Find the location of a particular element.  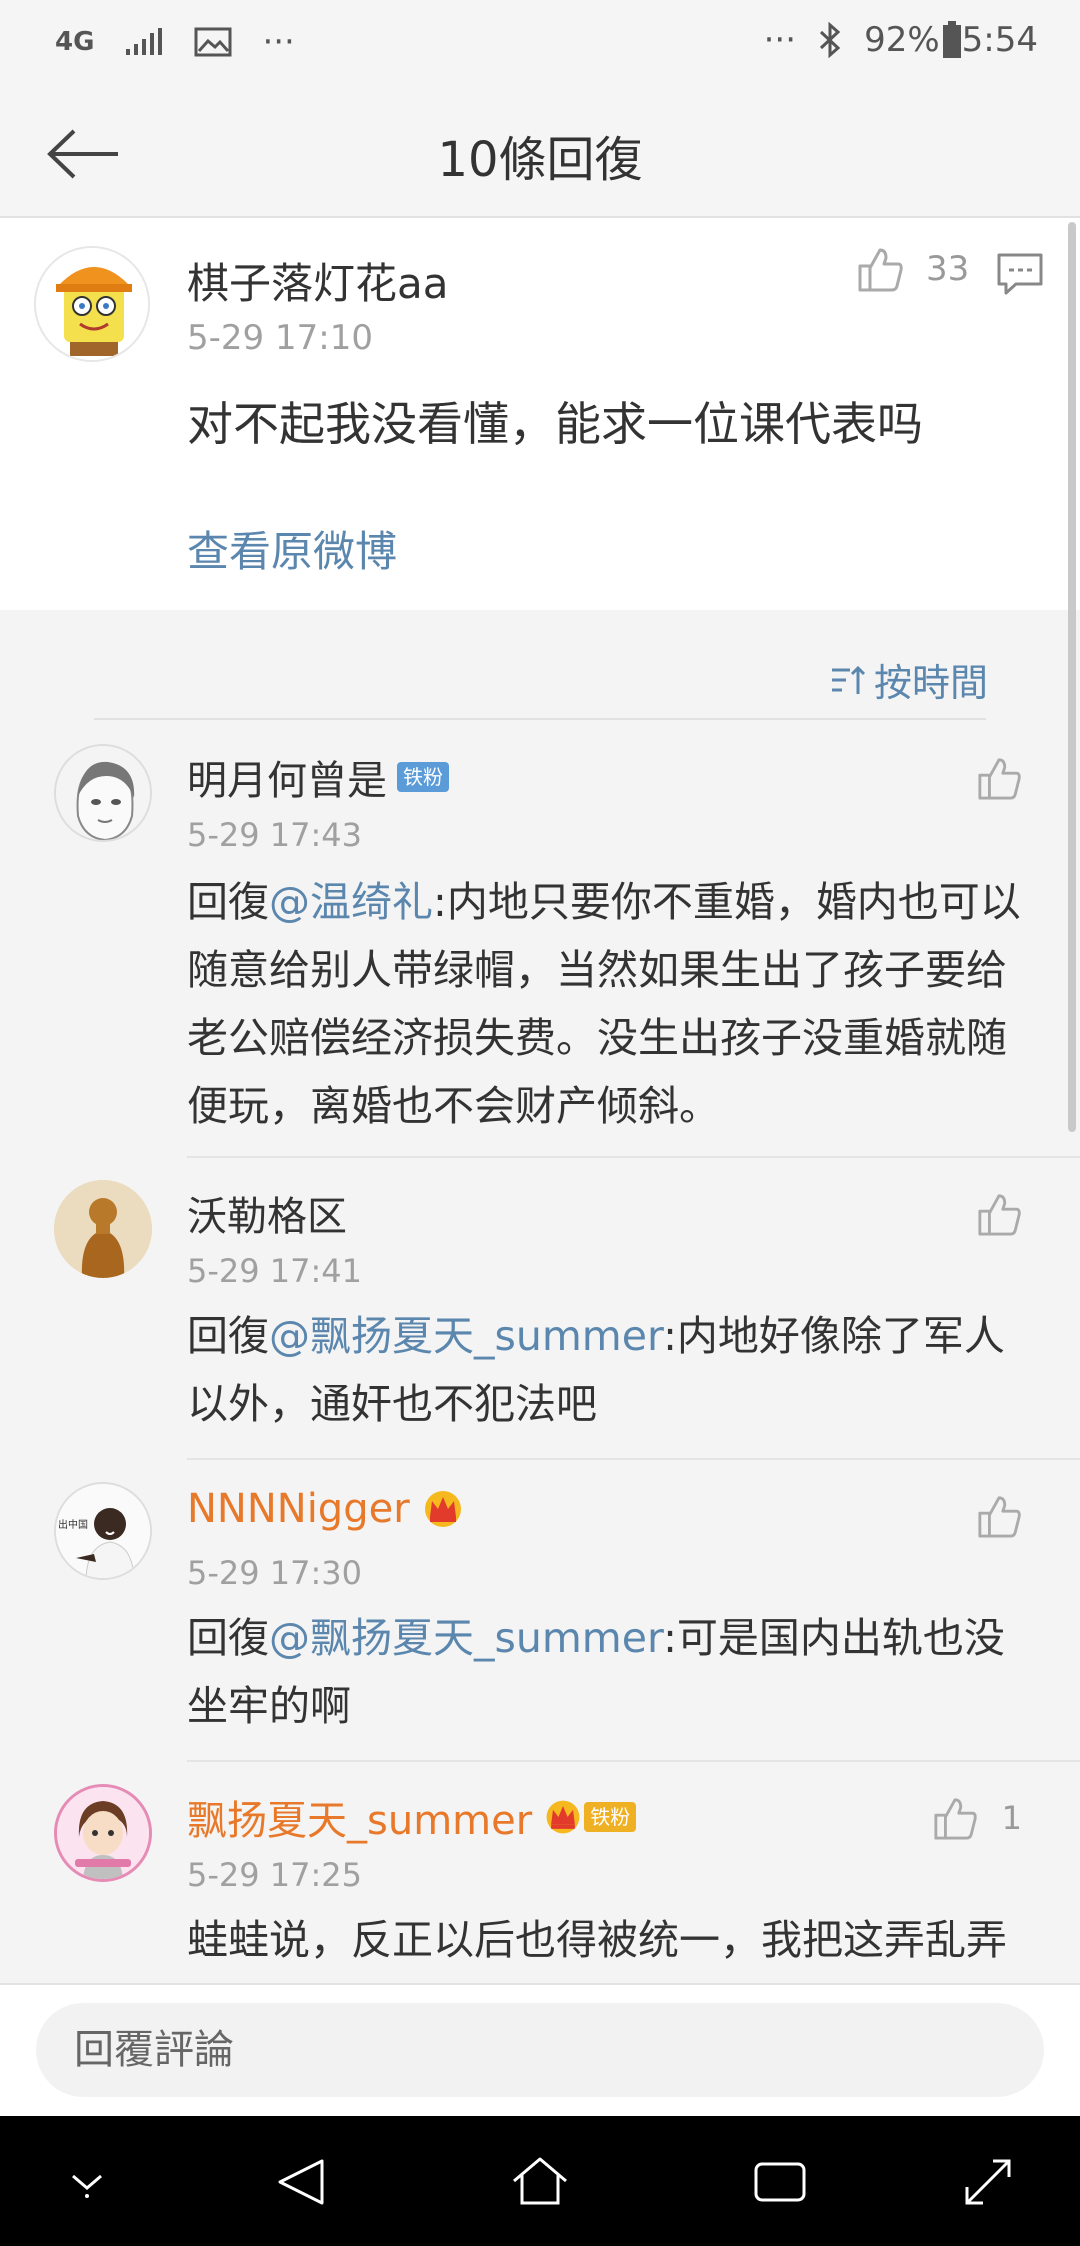

sort-label: 按時間 is located at coordinates (930, 683).